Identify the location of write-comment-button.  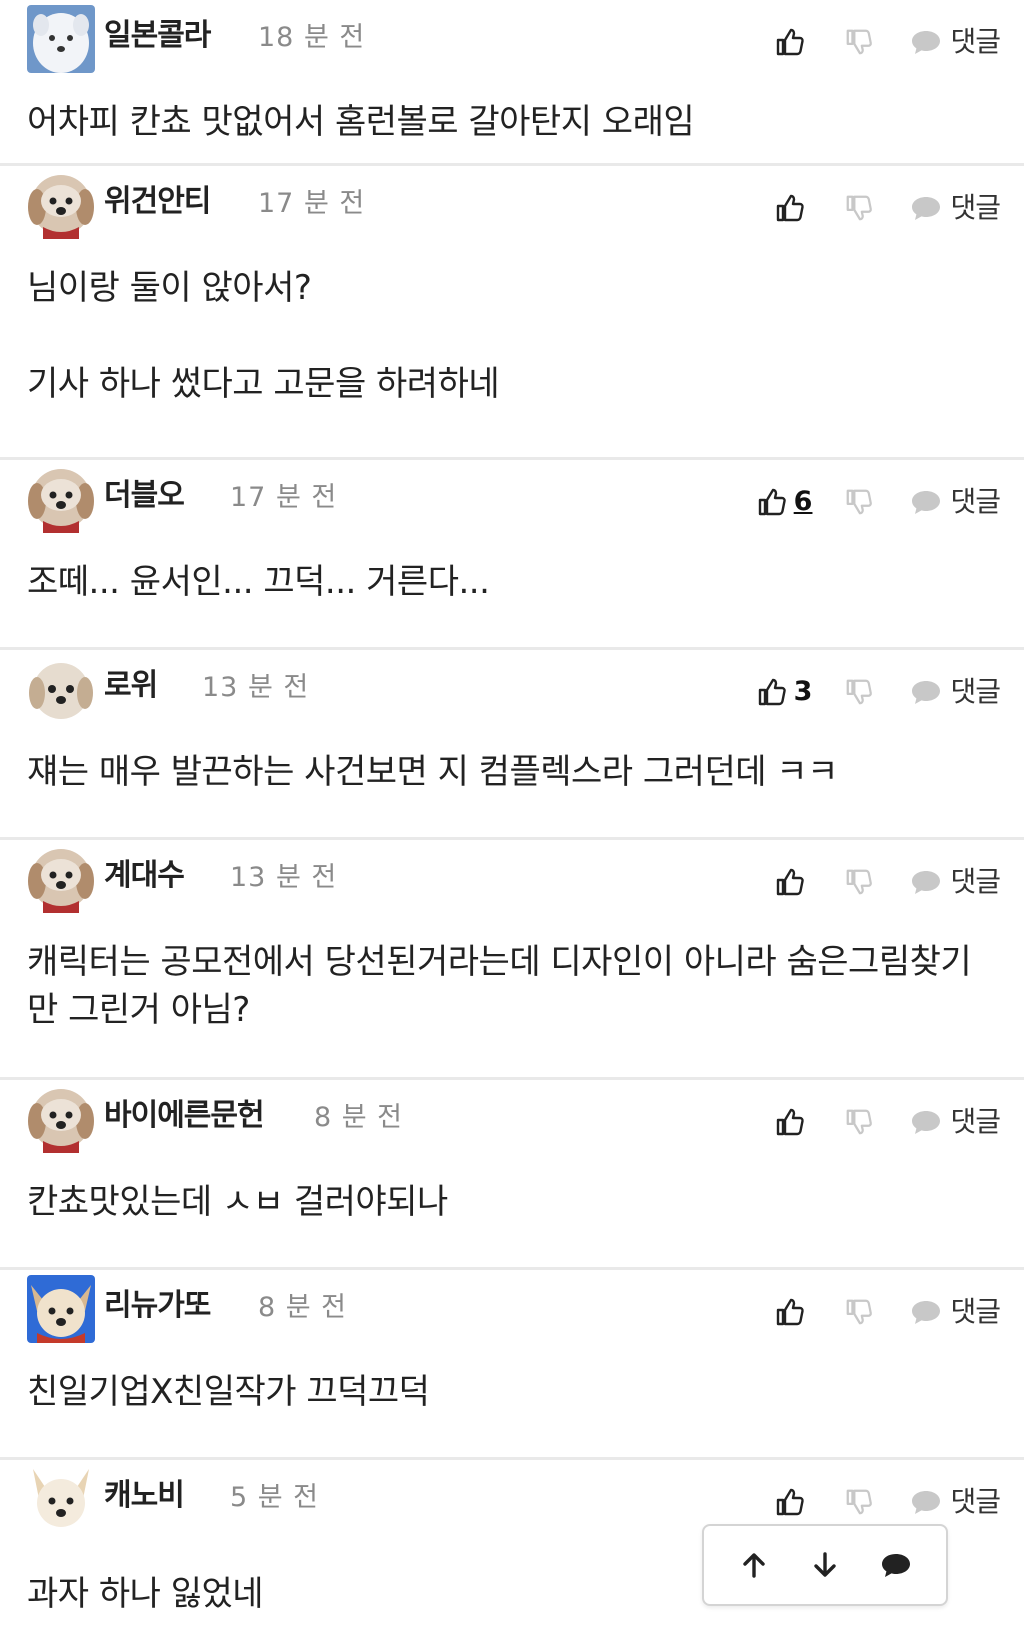
(896, 1565).